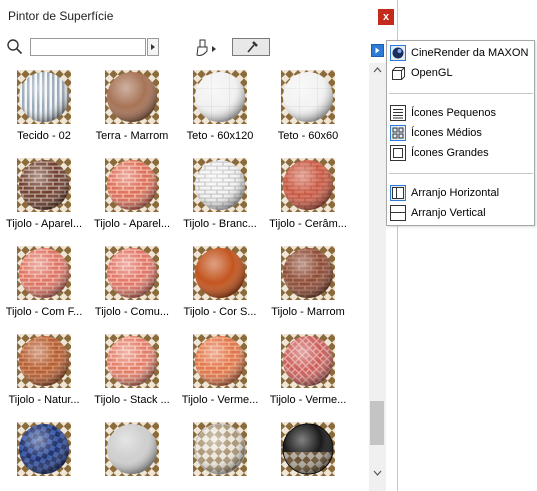 This screenshot has height=491, width=537. Describe the element at coordinates (398, 193) in the screenshot. I see `horizontal-arrangement-icon` at that location.